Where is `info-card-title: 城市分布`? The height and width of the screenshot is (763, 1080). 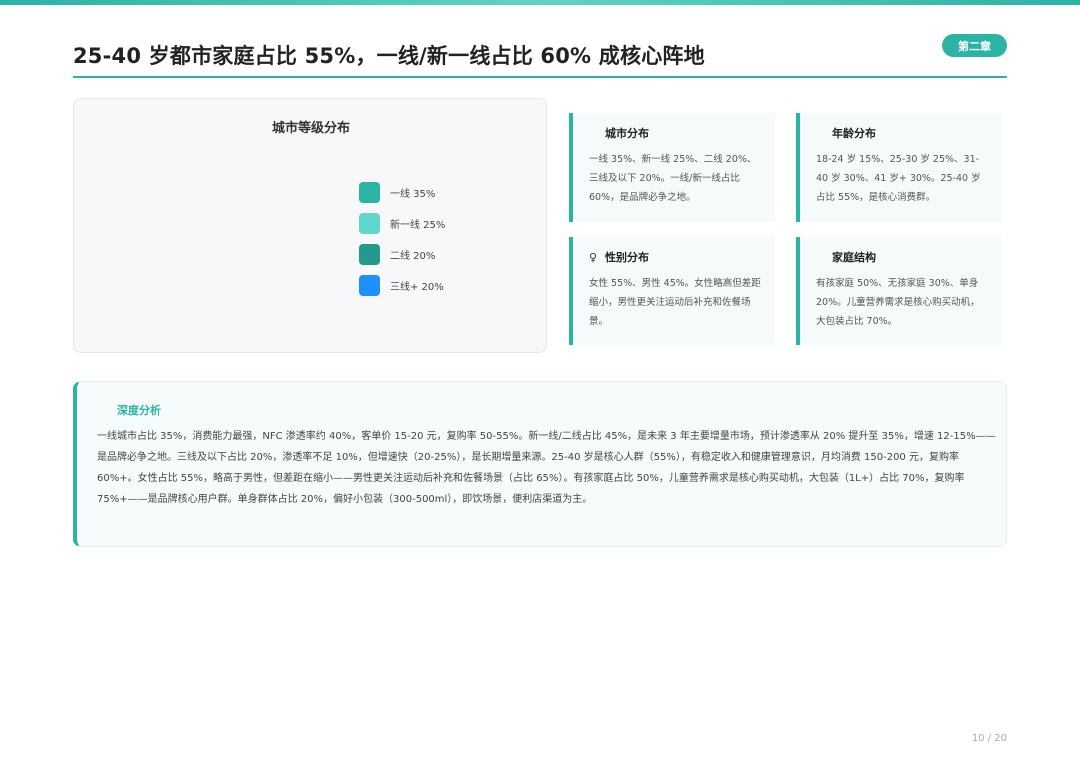
info-card-title: 城市分布 is located at coordinates (627, 133).